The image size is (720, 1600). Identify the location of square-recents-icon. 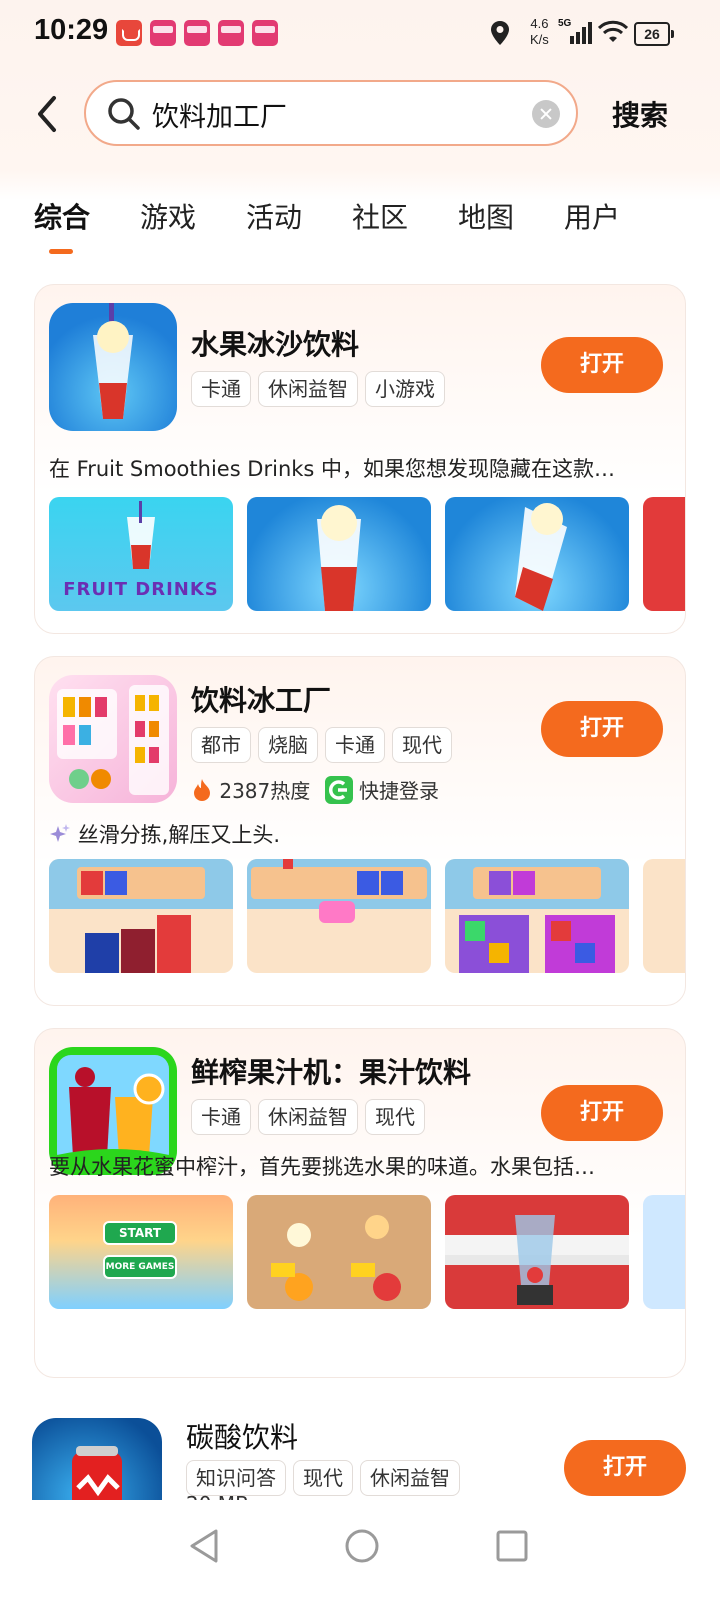
(512, 1546).